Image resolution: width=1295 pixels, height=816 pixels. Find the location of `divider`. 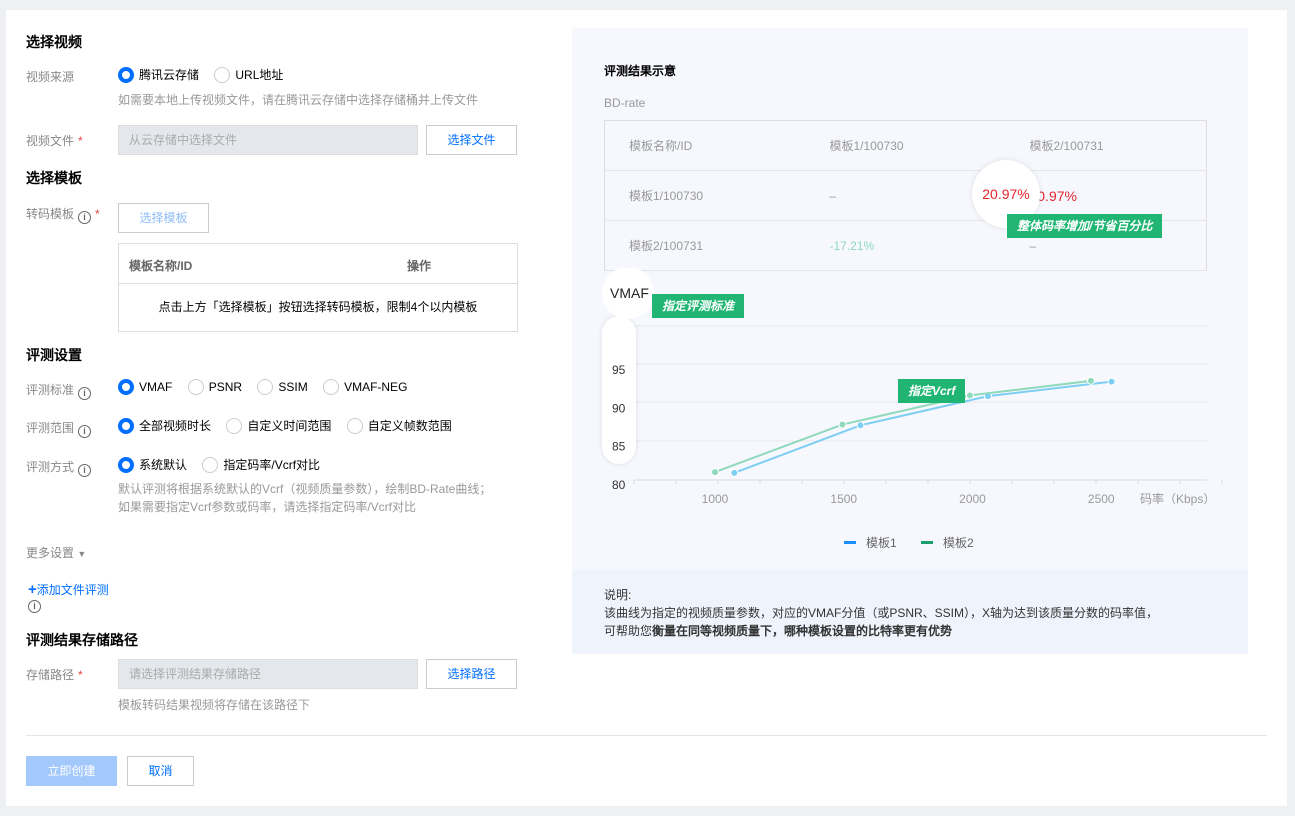

divider is located at coordinates (646, 735).